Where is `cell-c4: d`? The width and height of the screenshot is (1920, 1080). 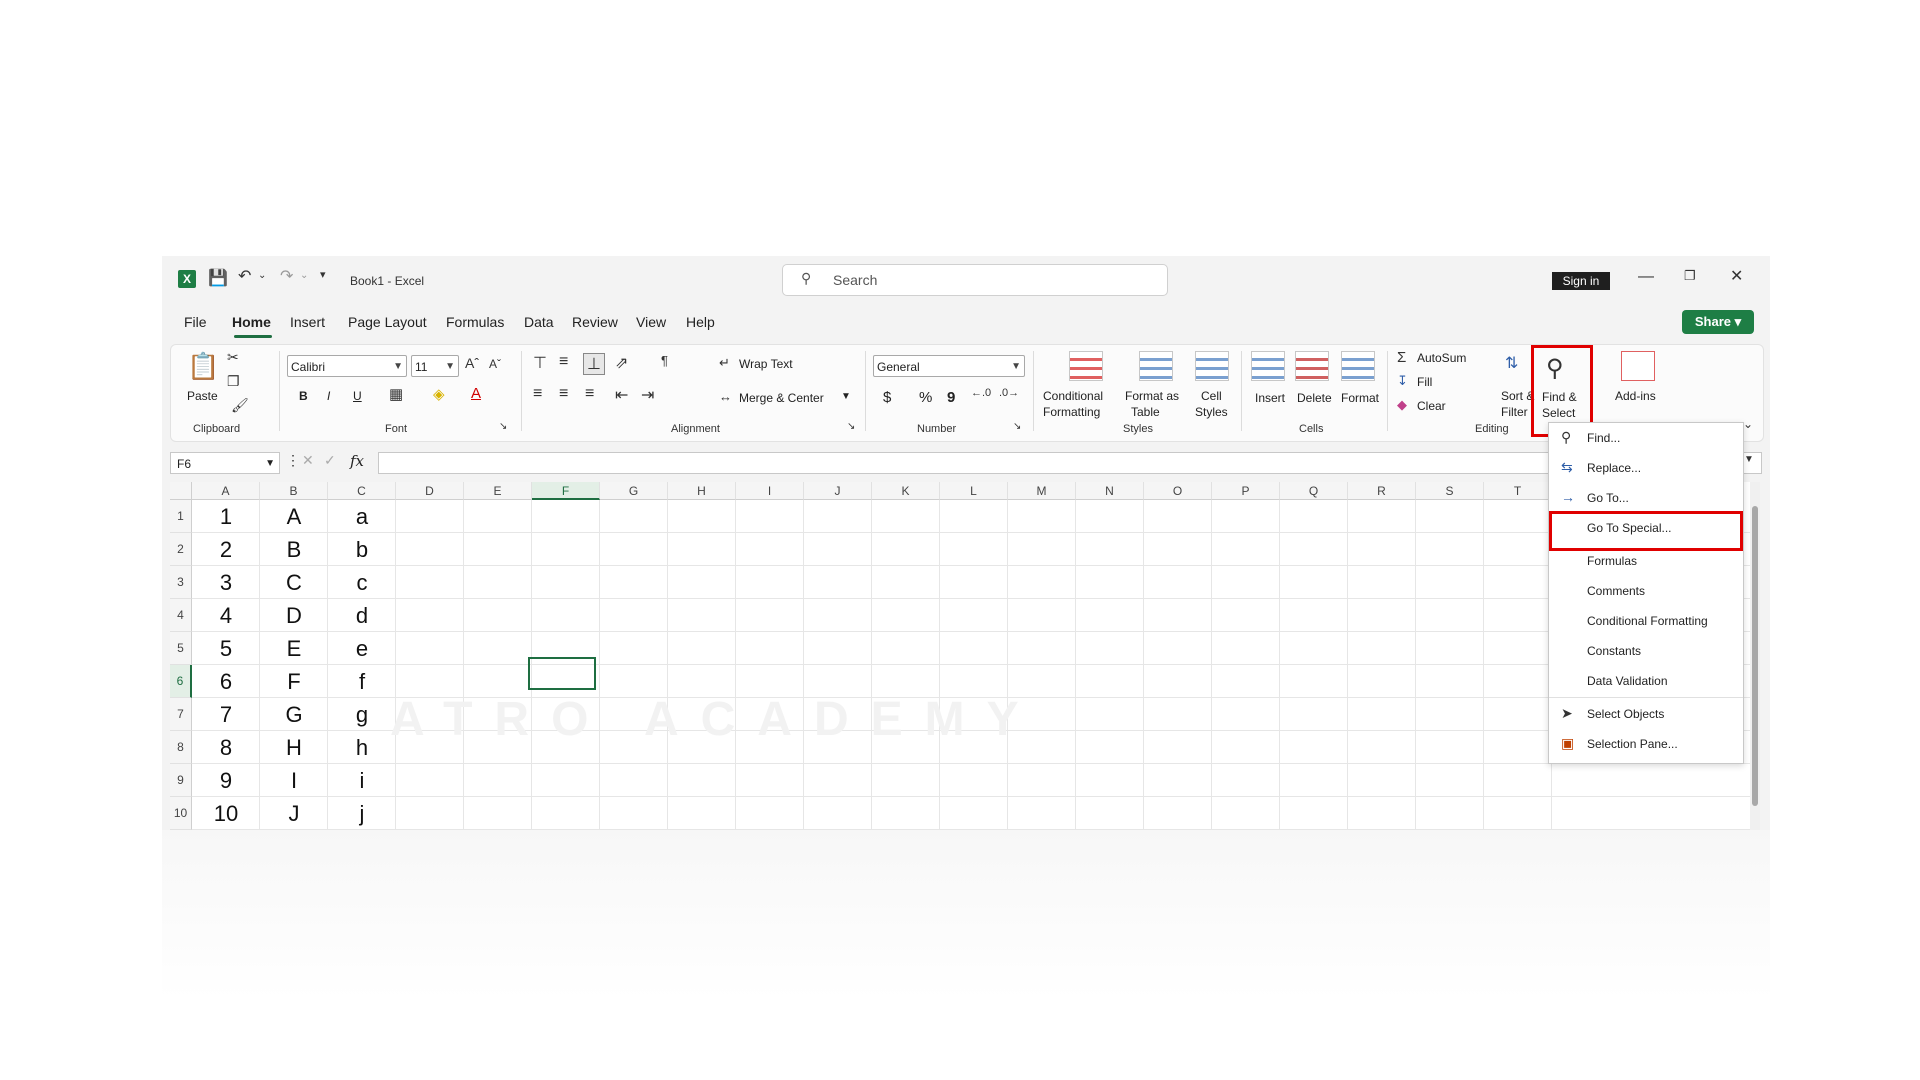 cell-c4: d is located at coordinates (362, 615).